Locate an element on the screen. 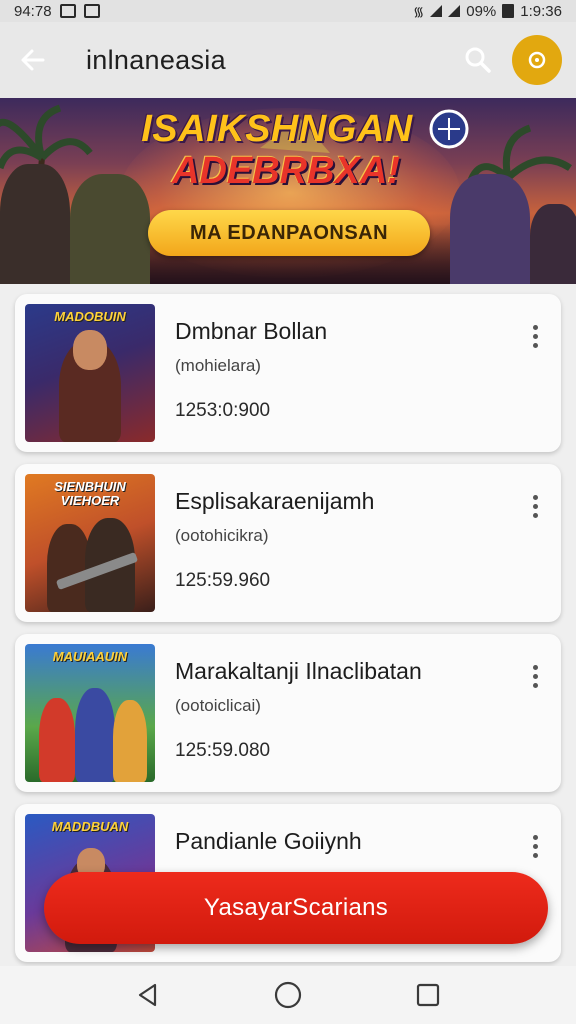 The width and height of the screenshot is (576, 1024). banner-figure-right is located at coordinates (490, 229).